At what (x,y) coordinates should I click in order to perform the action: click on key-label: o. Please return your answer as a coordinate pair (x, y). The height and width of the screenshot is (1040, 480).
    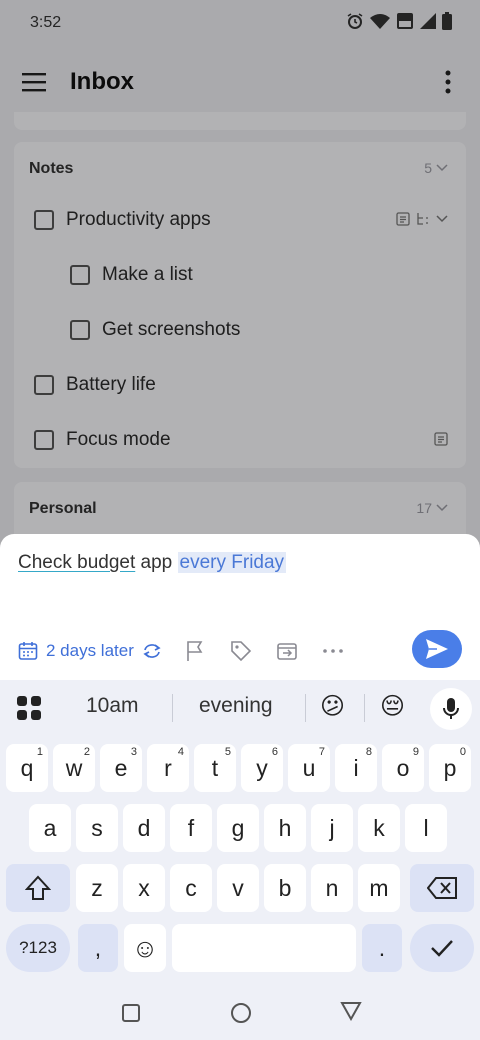
    Looking at the image, I should click on (403, 767).